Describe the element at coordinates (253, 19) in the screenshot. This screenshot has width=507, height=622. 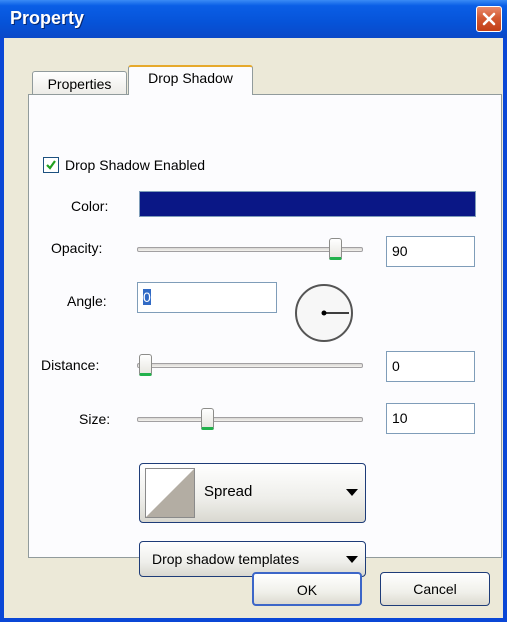
I see `title-bar: Property` at that location.